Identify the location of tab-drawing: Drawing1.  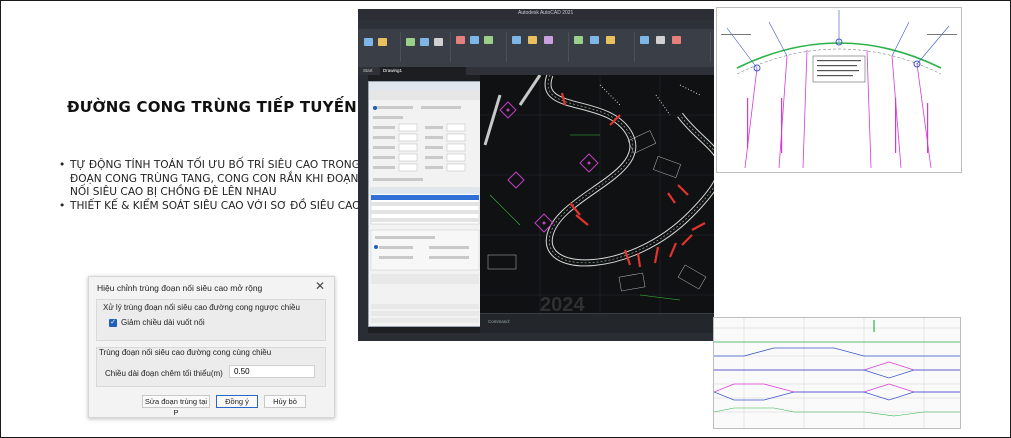
(423, 71).